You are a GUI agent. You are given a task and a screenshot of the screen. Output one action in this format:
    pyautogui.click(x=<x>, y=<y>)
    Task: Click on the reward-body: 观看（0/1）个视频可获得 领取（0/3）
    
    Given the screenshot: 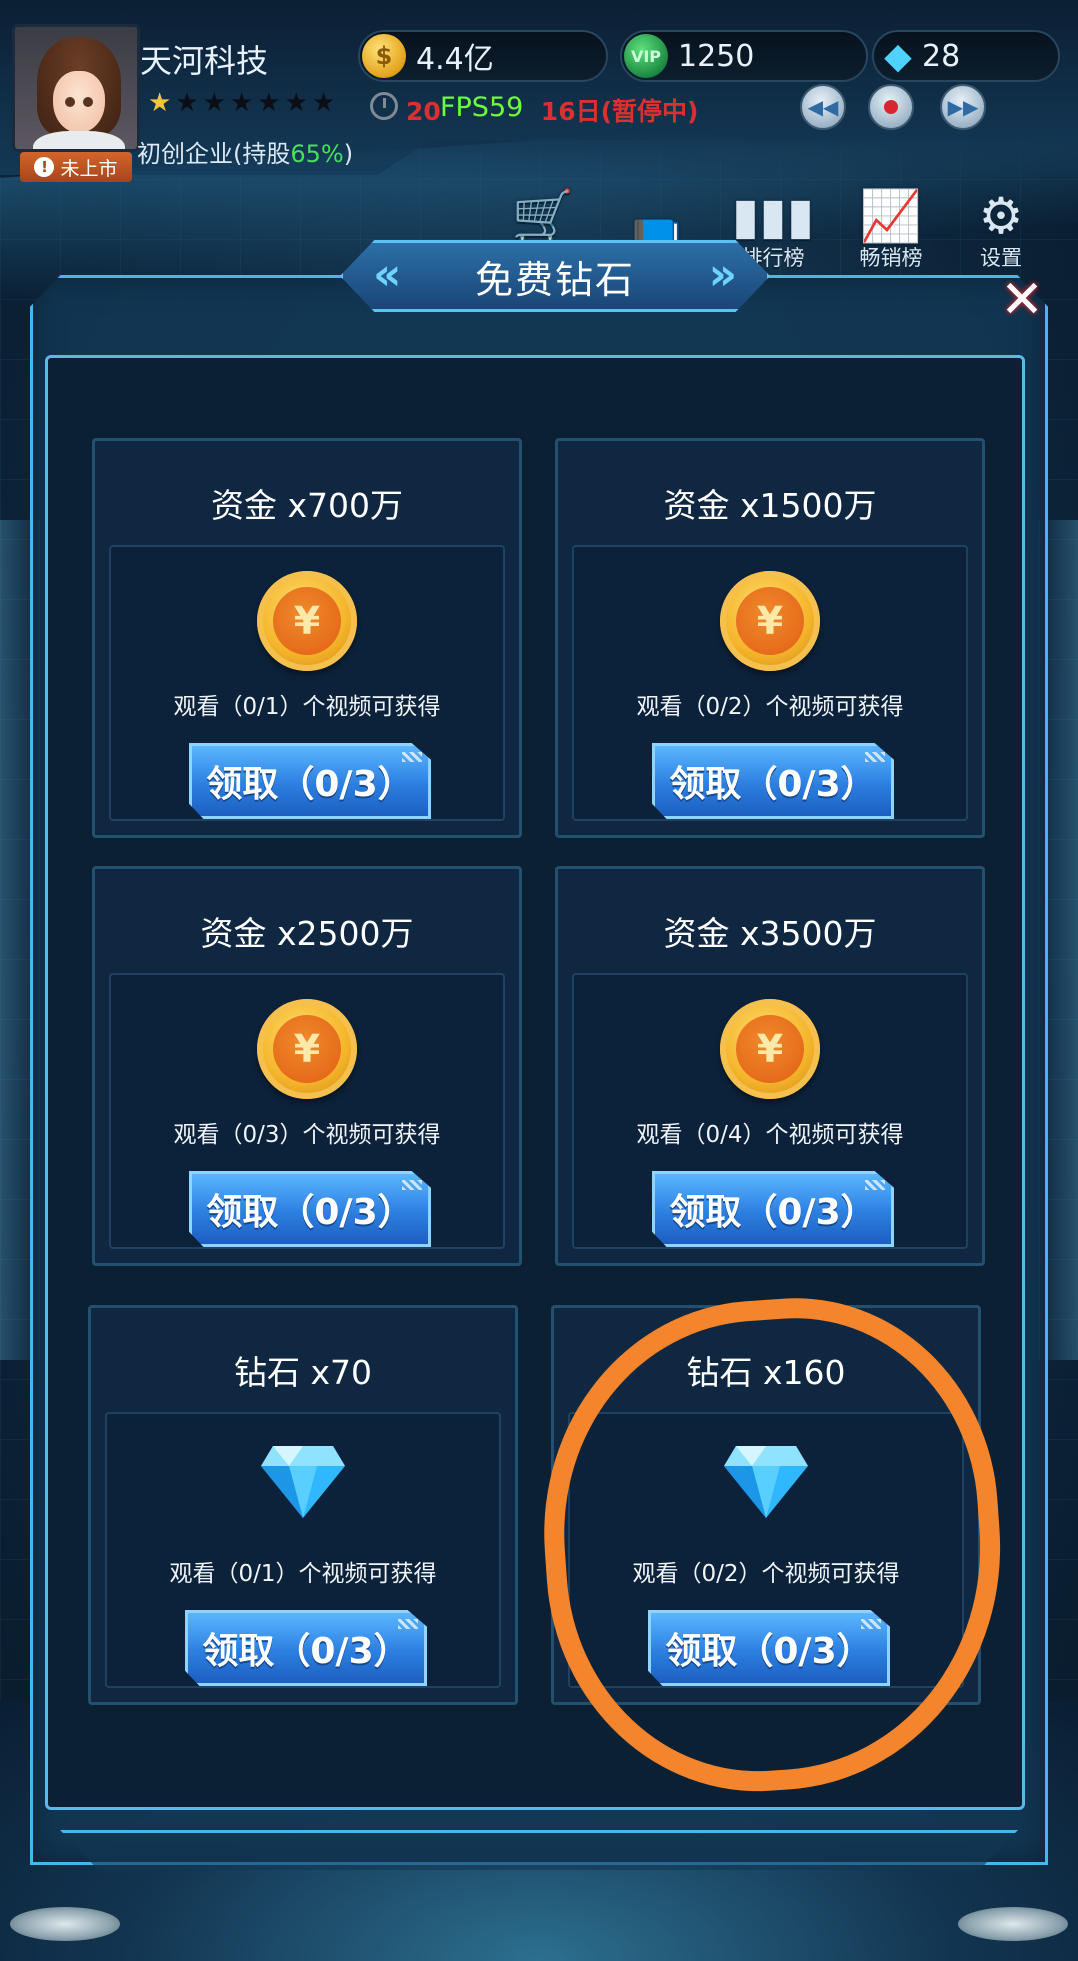 What is the action you would take?
    pyautogui.click(x=303, y=1550)
    